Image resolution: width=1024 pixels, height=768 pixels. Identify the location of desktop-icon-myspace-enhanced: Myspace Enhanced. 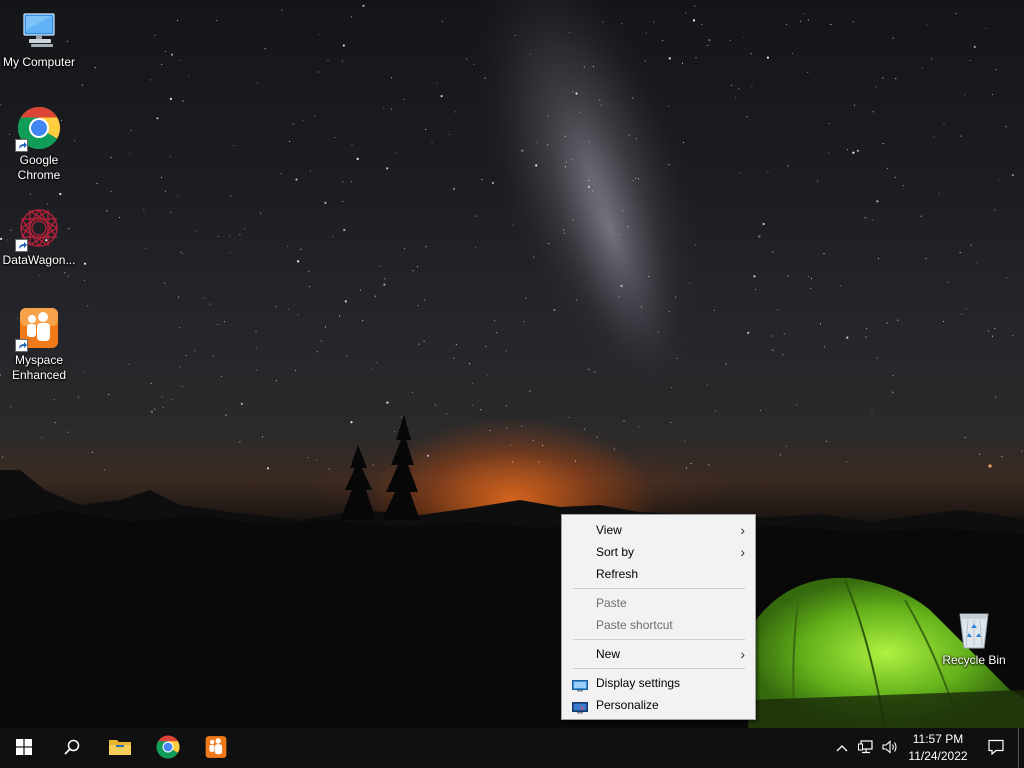
(39, 344).